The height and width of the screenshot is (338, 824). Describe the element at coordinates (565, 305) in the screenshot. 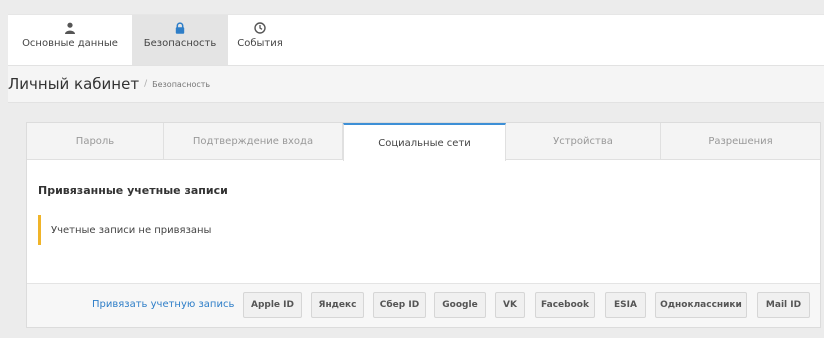

I see `facebook-button: Facebook` at that location.